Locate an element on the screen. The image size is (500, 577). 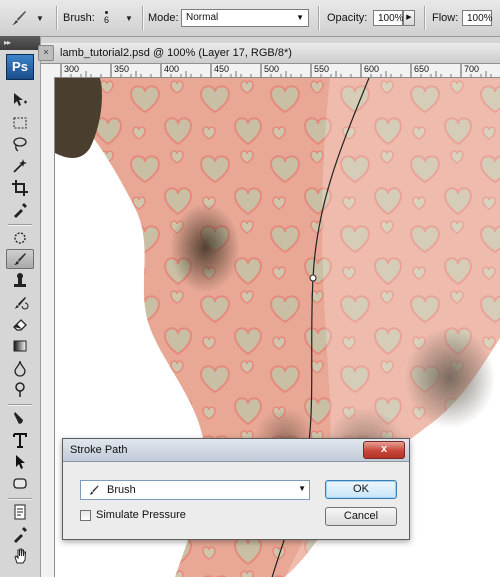
opacity-input: 100% is located at coordinates (388, 18).